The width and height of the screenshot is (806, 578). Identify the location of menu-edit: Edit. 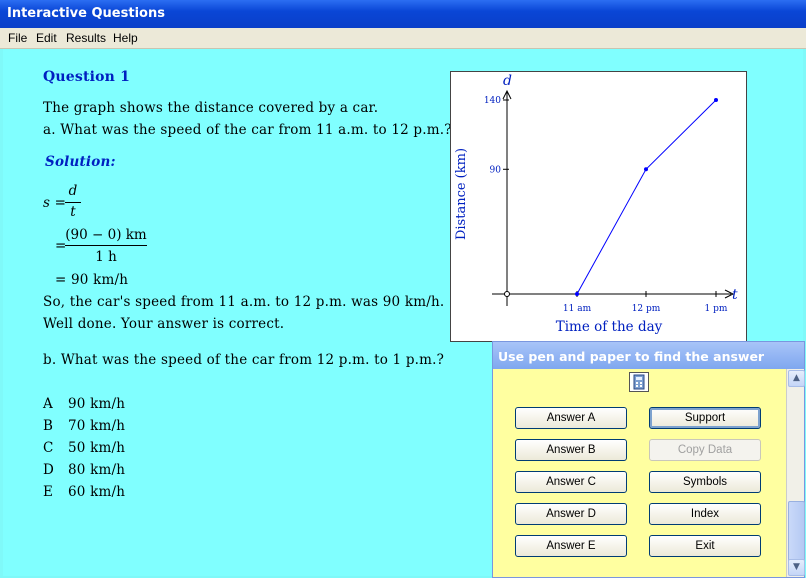
(46, 38).